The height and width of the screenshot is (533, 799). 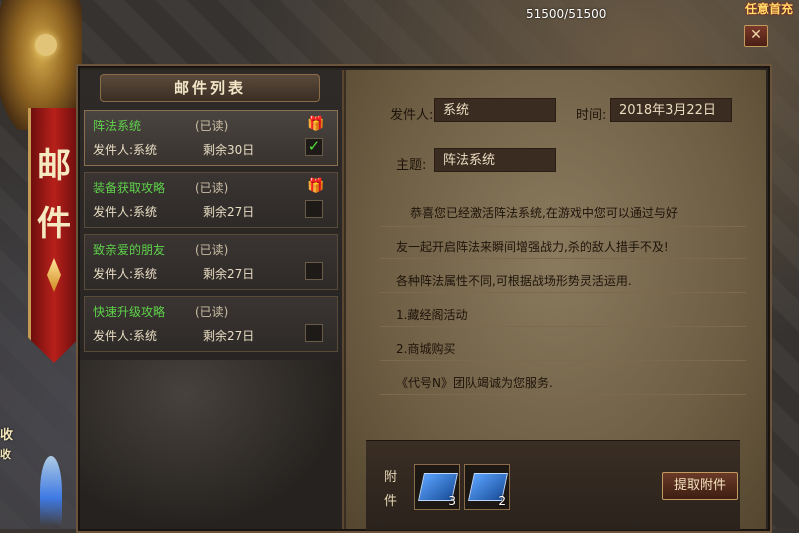 What do you see at coordinates (129, 312) in the screenshot?
I see `mail-item-title: 快速升级攻略` at bounding box center [129, 312].